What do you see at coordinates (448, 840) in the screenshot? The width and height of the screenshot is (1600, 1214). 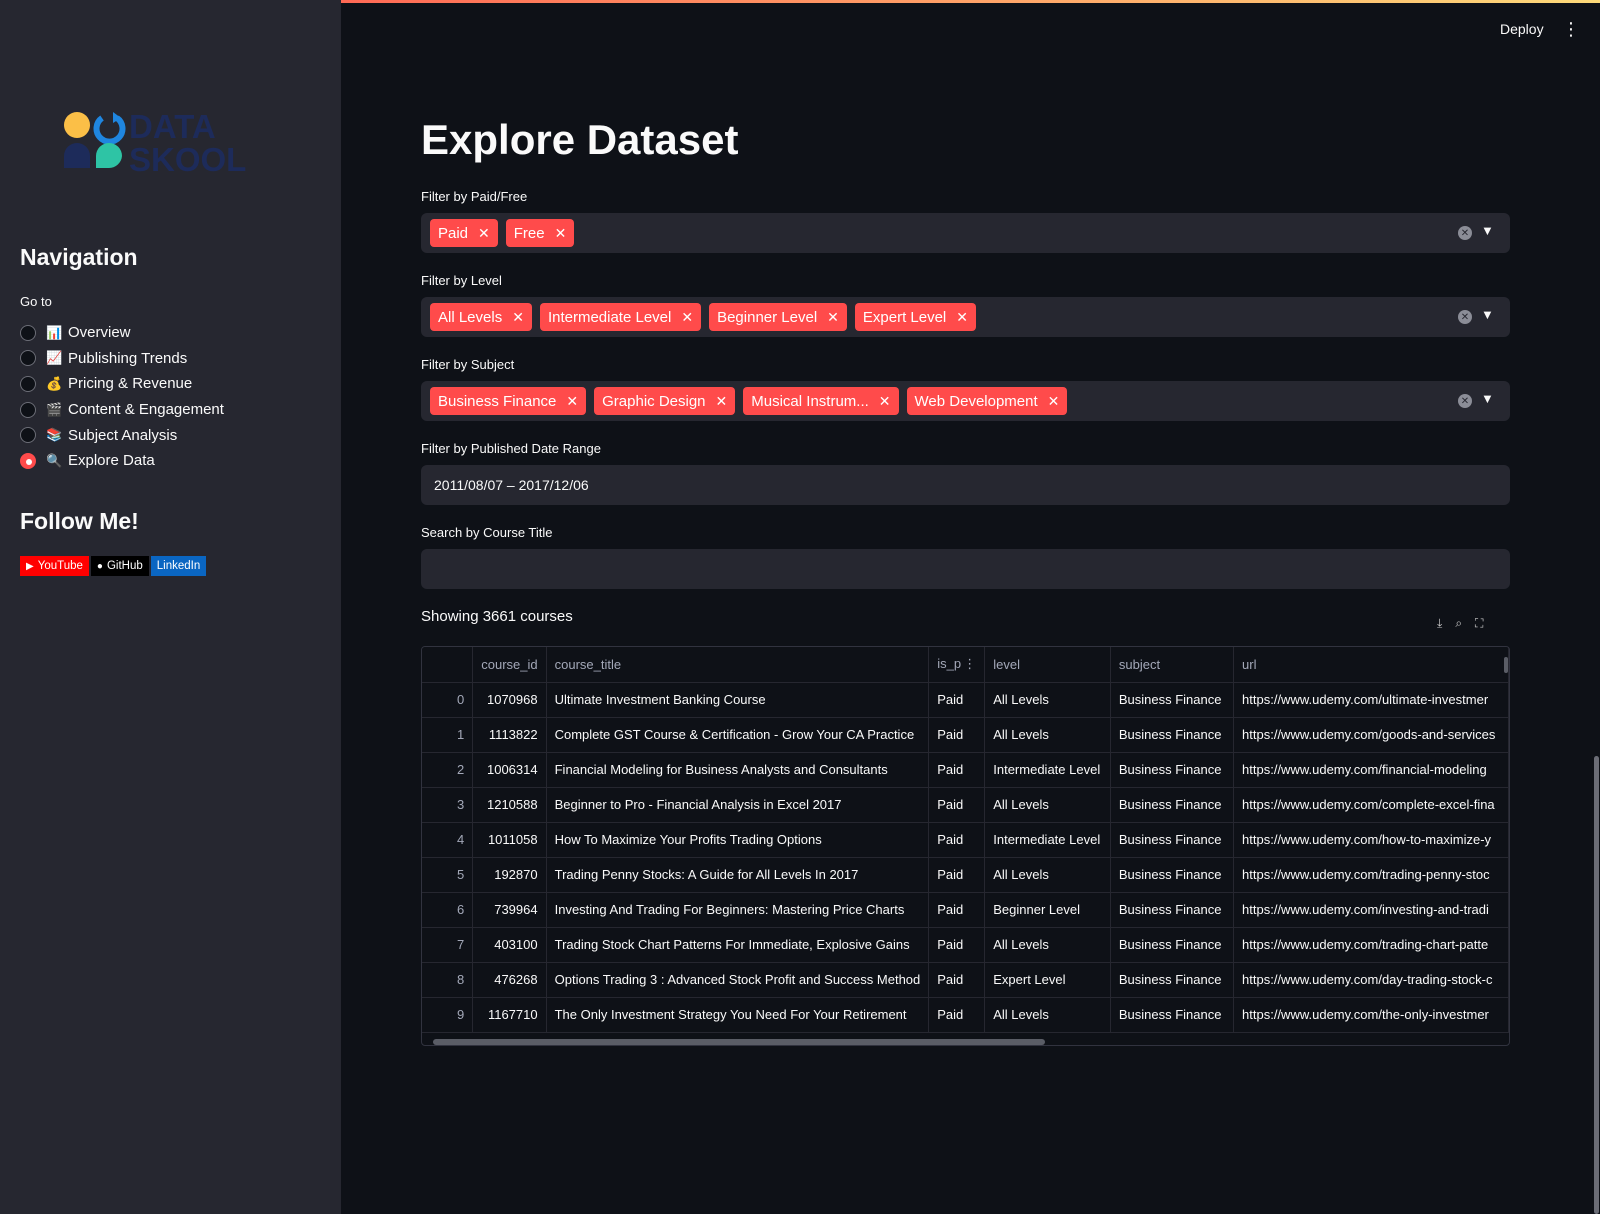 I see `row-index: 4` at bounding box center [448, 840].